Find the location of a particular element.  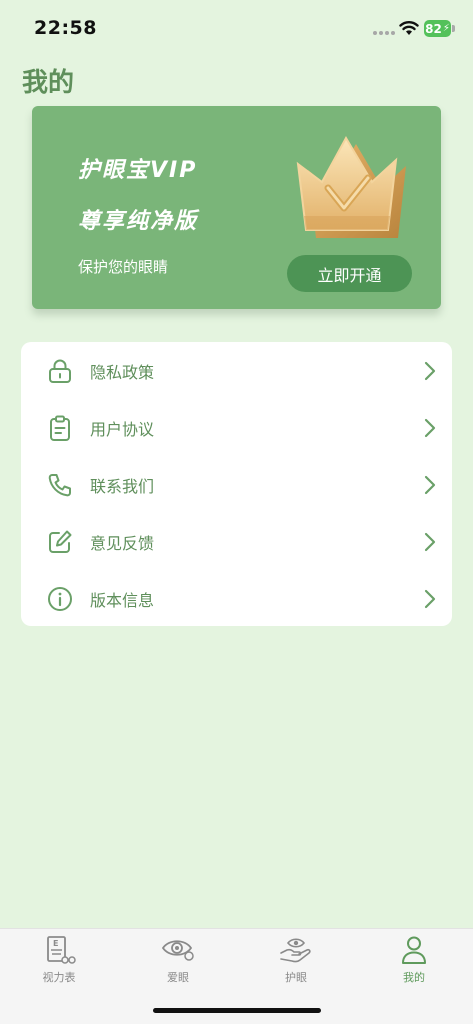

clipboard-icon is located at coordinates (60, 428).